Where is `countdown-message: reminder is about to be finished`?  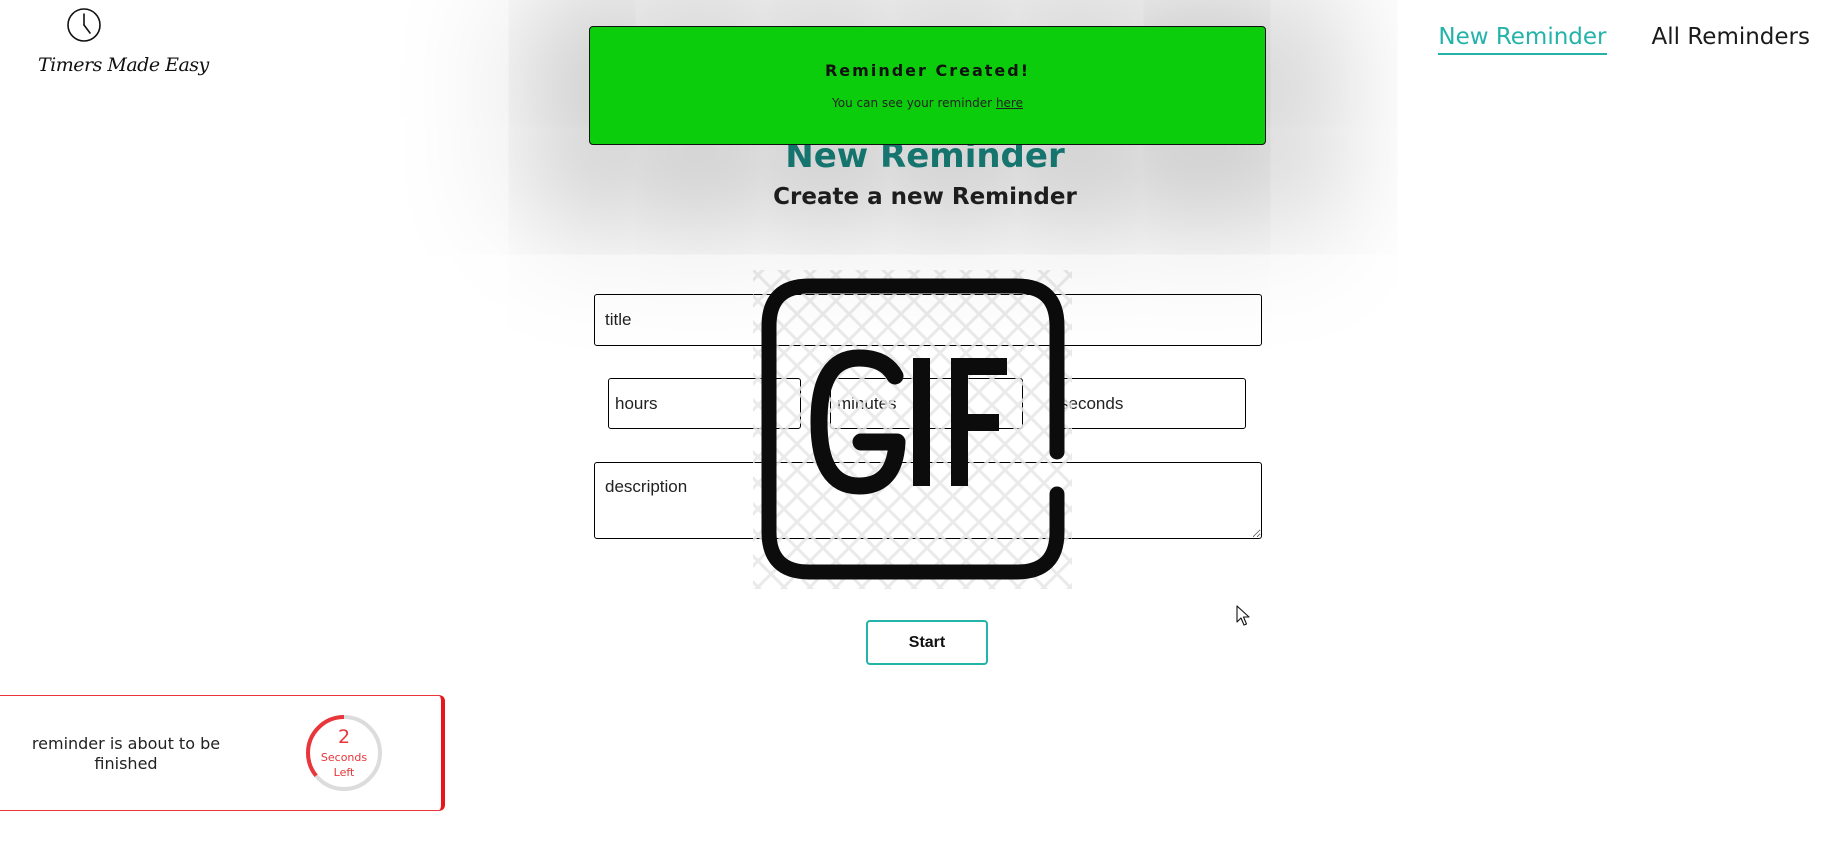 countdown-message: reminder is about to be finished is located at coordinates (126, 753).